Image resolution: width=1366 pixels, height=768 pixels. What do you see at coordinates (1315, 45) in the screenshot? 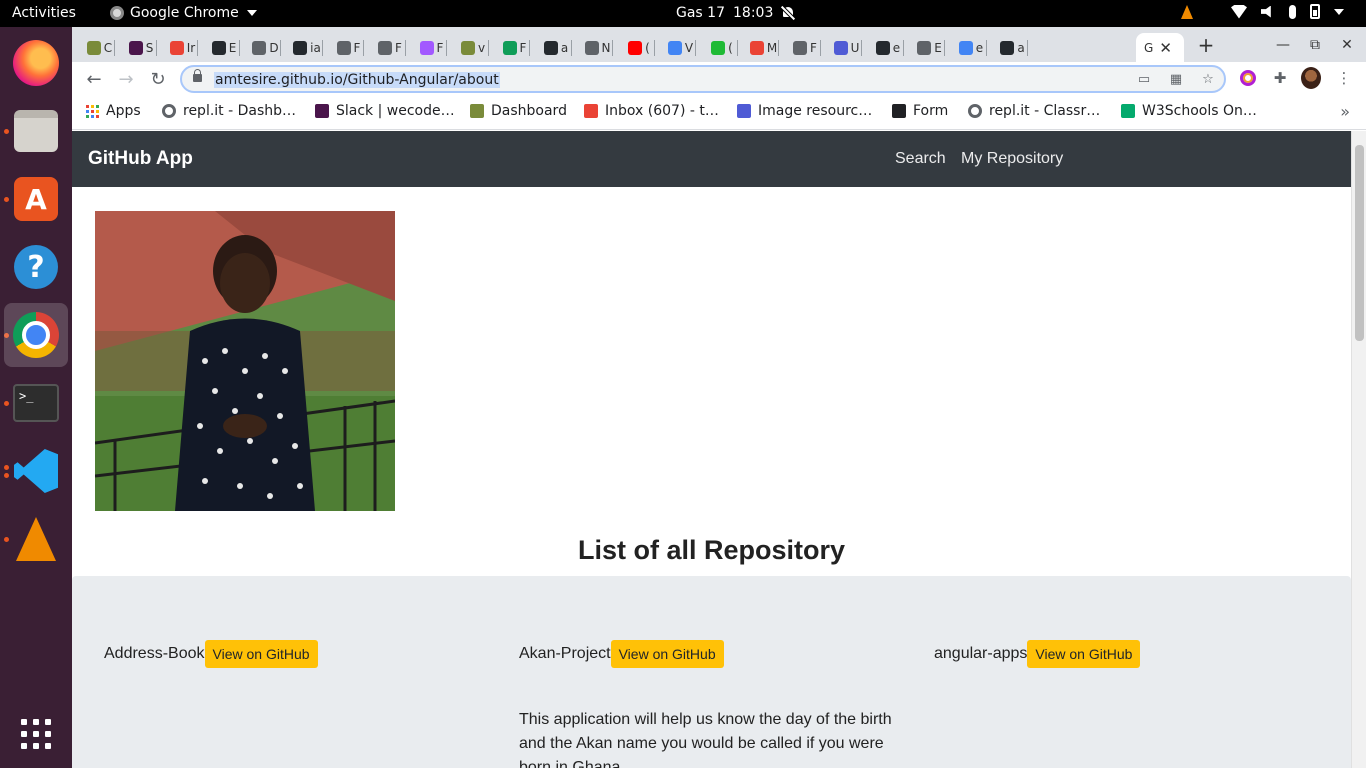
I see `maximize-button: ⧉` at bounding box center [1315, 45].